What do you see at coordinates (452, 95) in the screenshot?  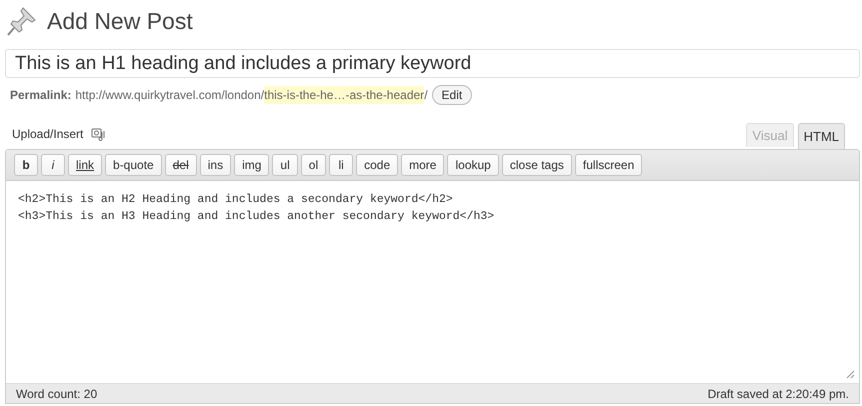 I see `edit-button: Edit` at bounding box center [452, 95].